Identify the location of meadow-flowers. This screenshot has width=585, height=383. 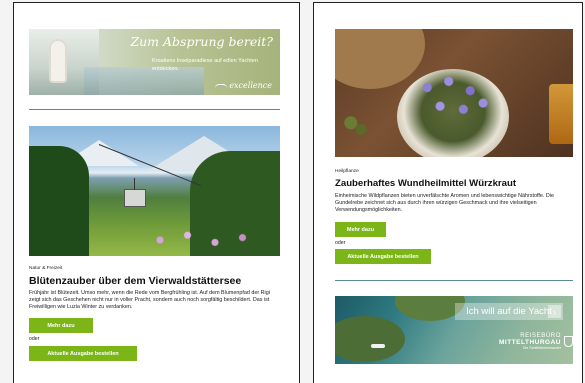
(204, 240).